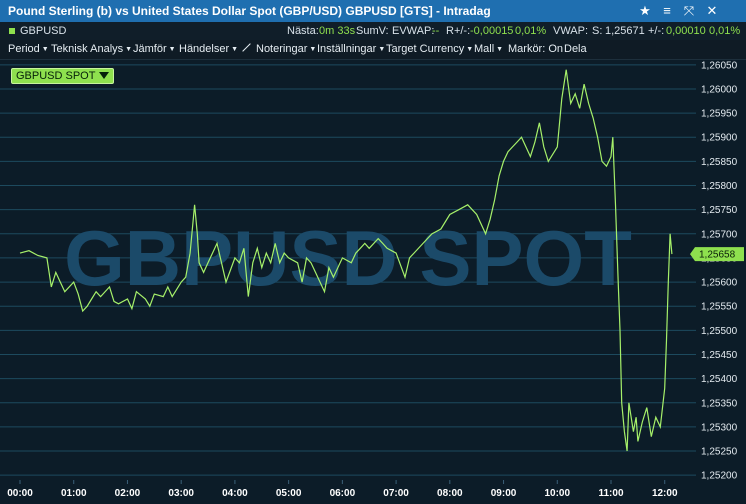  What do you see at coordinates (719, 427) in the screenshot?
I see `y-tick-label: 1,25300` at bounding box center [719, 427].